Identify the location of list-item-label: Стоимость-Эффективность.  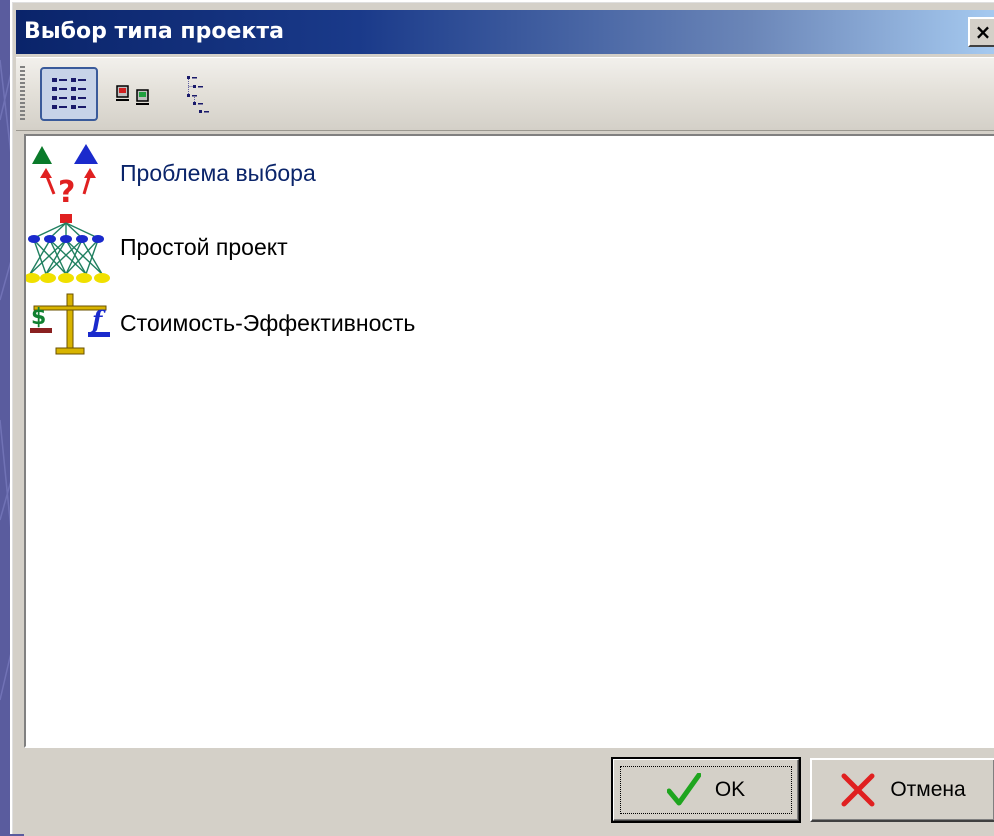
(268, 323).